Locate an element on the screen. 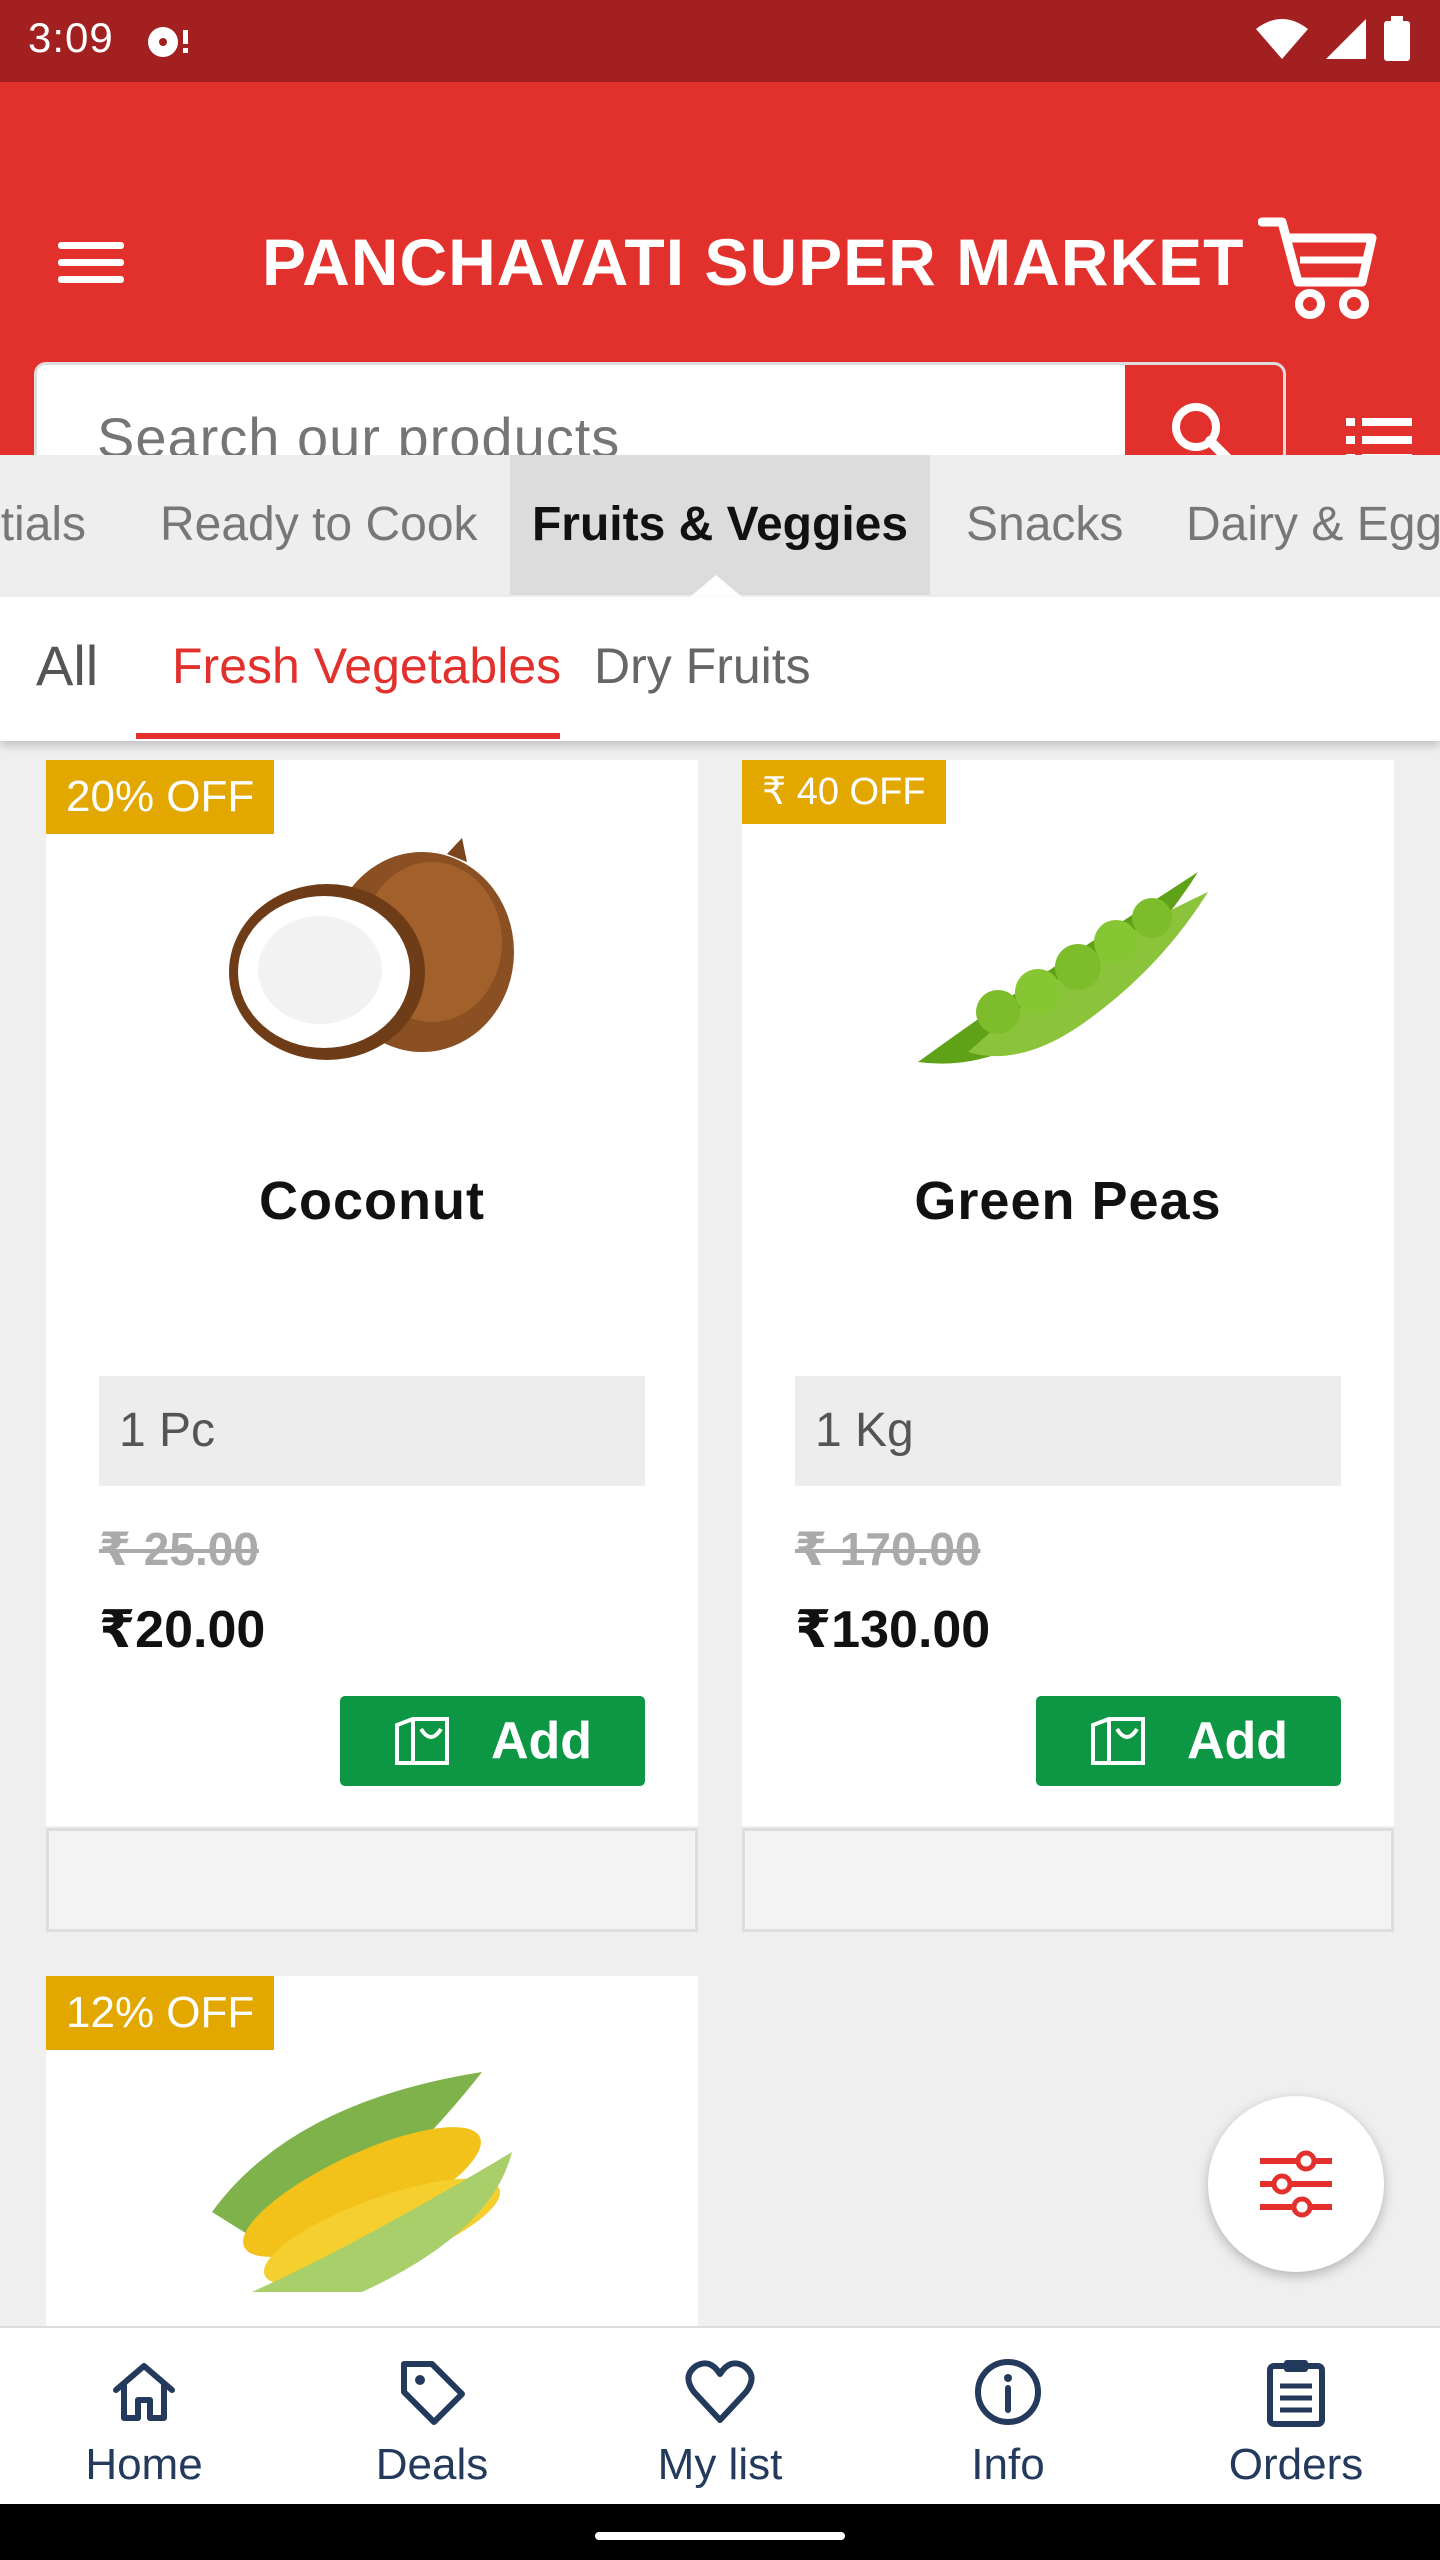 The image size is (1440, 2560). home-icon is located at coordinates (144, 2392).